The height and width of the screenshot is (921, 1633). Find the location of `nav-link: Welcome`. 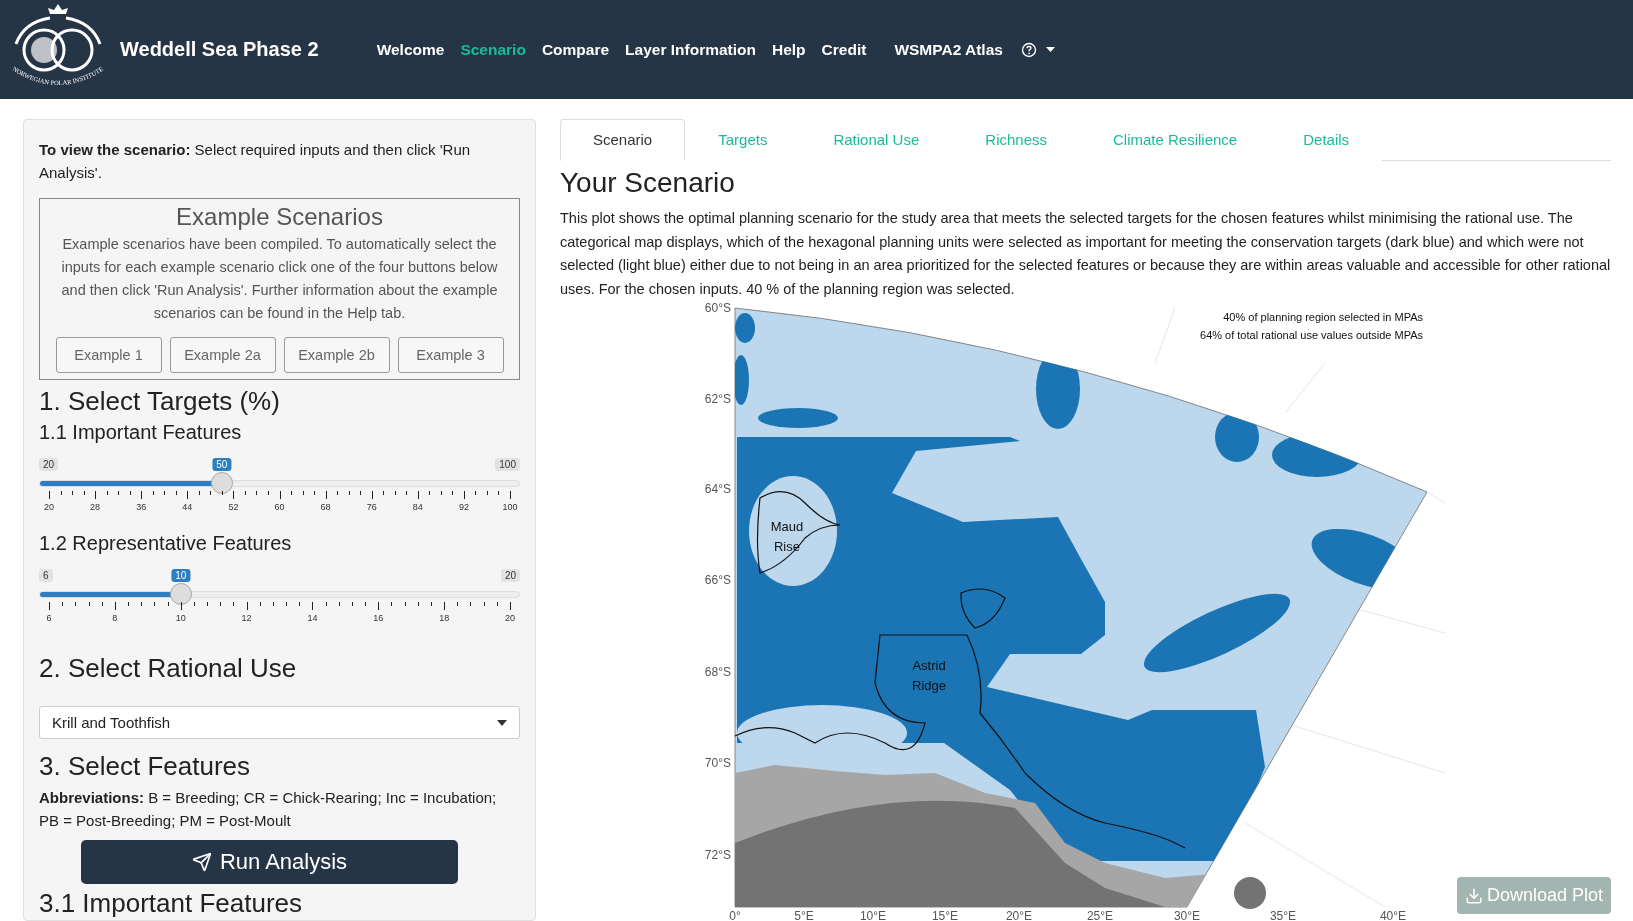

nav-link: Welcome is located at coordinates (410, 49).